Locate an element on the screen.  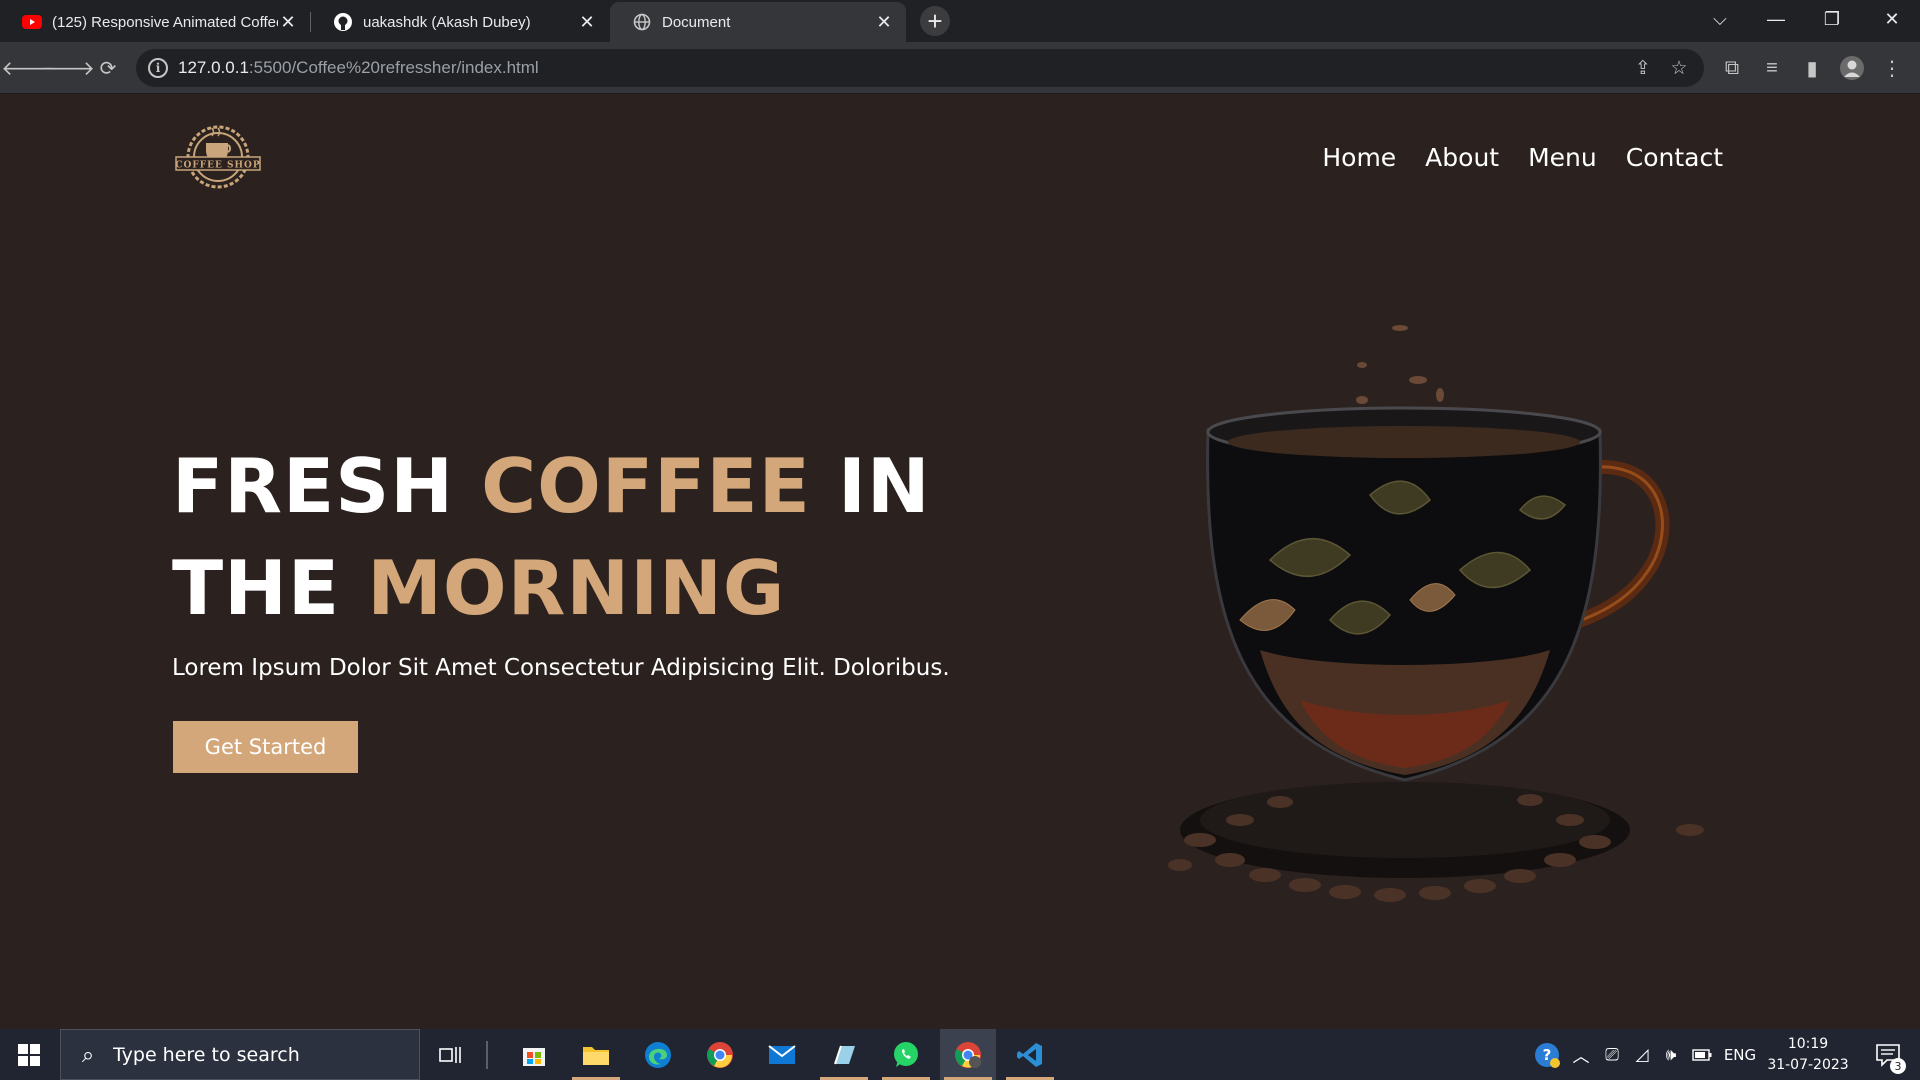
tab-title: uakashdk (Akash Dubey) is located at coordinates (447, 22).